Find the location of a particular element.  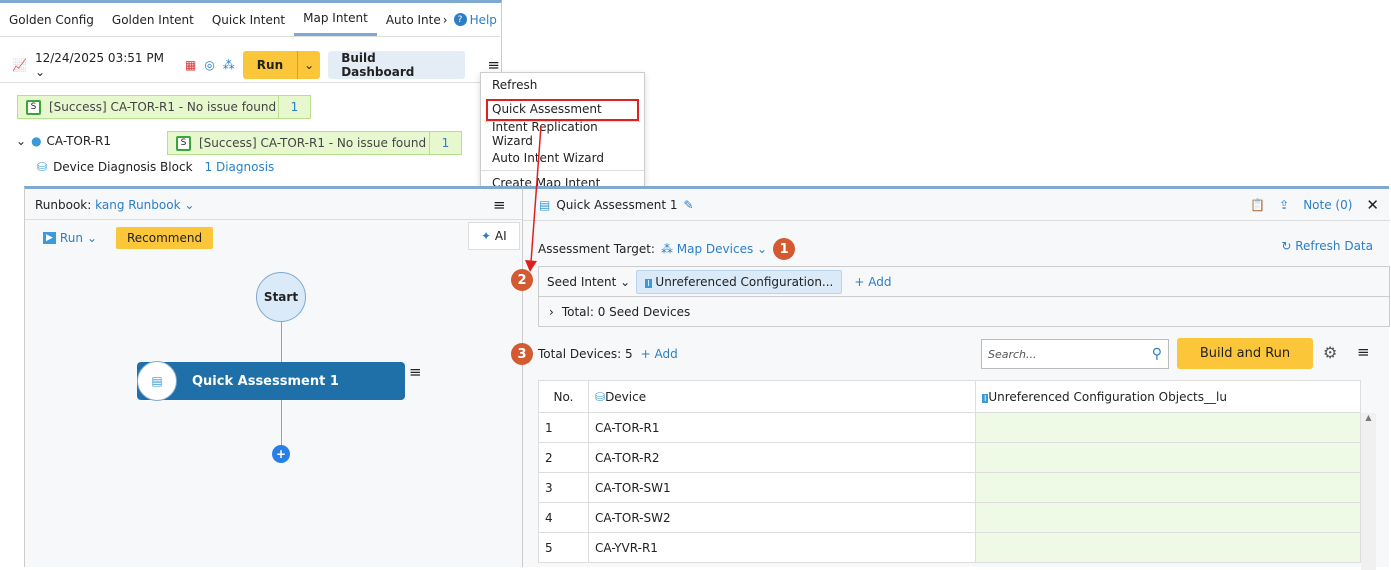

map-devices-icon: ⁂ is located at coordinates (229, 65).